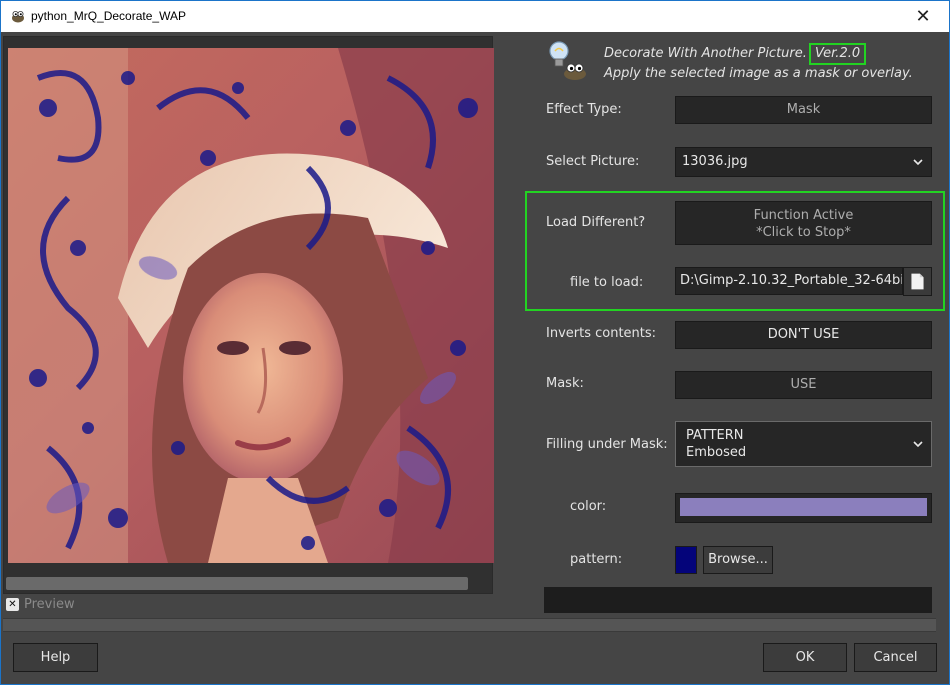 This screenshot has height=685, width=950. What do you see at coordinates (803, 110) in the screenshot?
I see `effect-type-button: Mask` at bounding box center [803, 110].